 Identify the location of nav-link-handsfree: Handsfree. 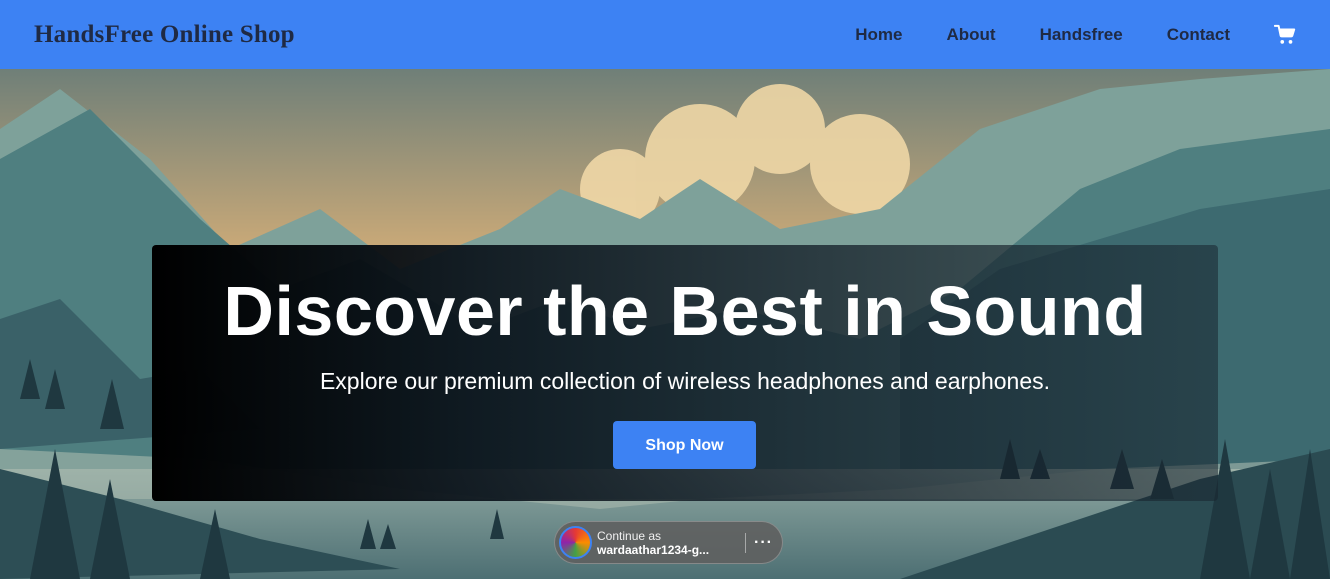
(1081, 35).